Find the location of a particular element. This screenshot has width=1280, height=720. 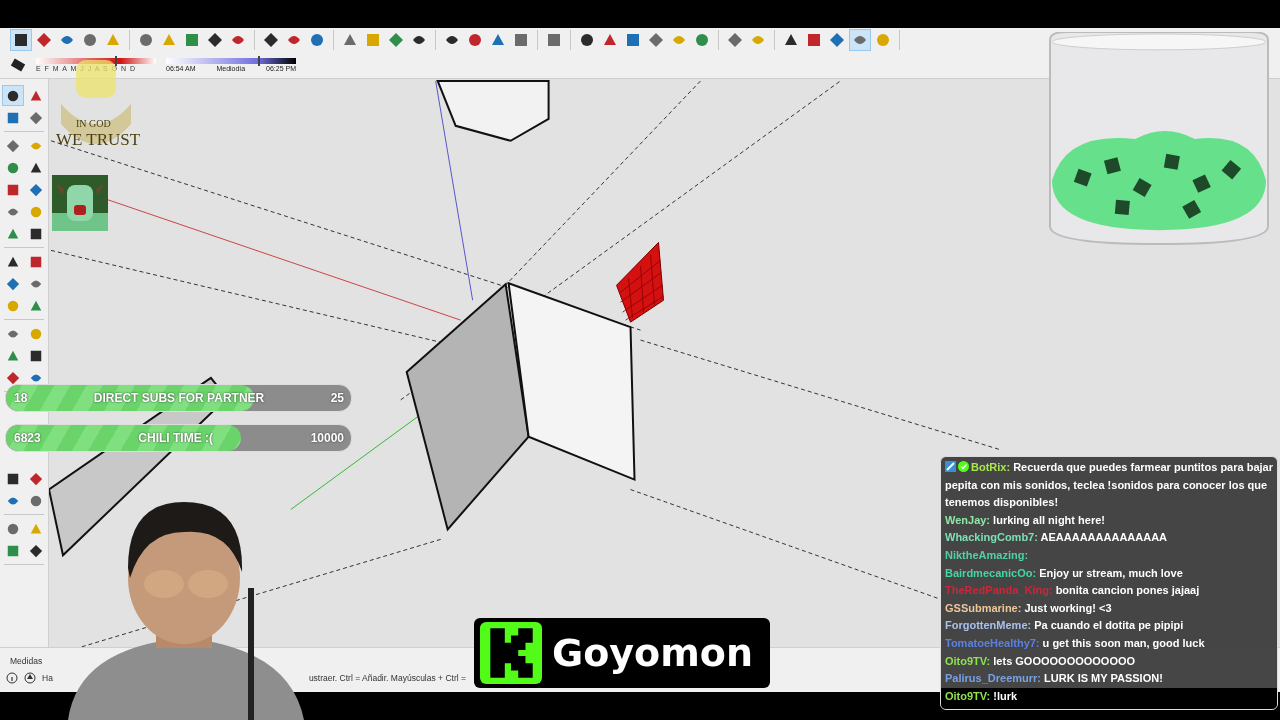

chat-message: BairdmecanicOo: Enjoy ur stream, much love is located at coordinates (1064, 573).